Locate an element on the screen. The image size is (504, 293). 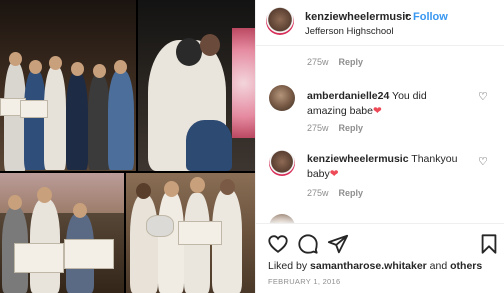
comment-bubble-icon is located at coordinates (308, 244).